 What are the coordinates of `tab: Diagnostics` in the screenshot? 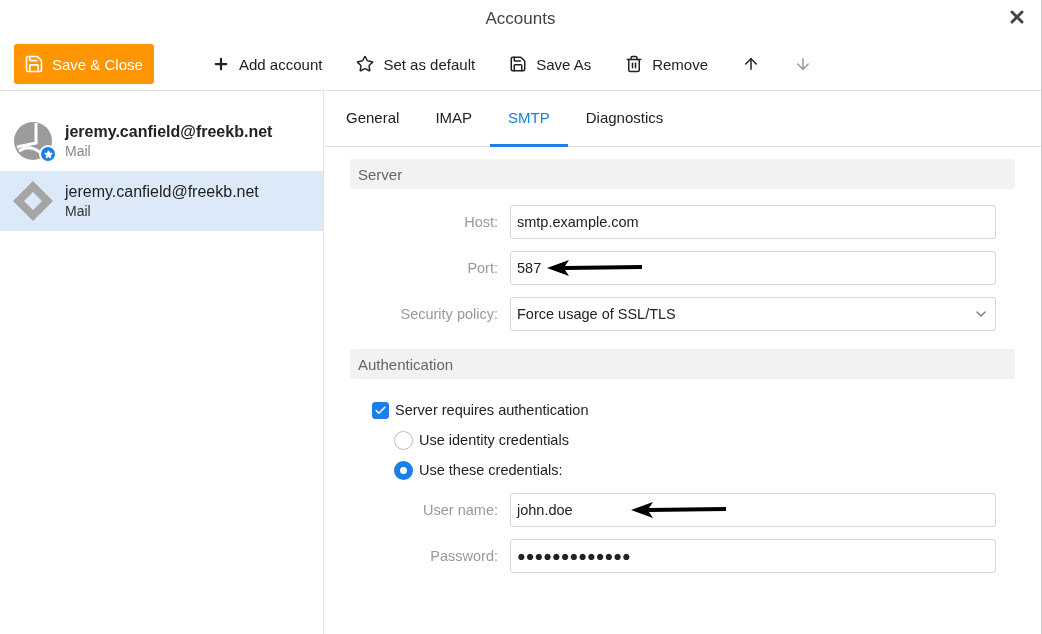 It's located at (624, 119).